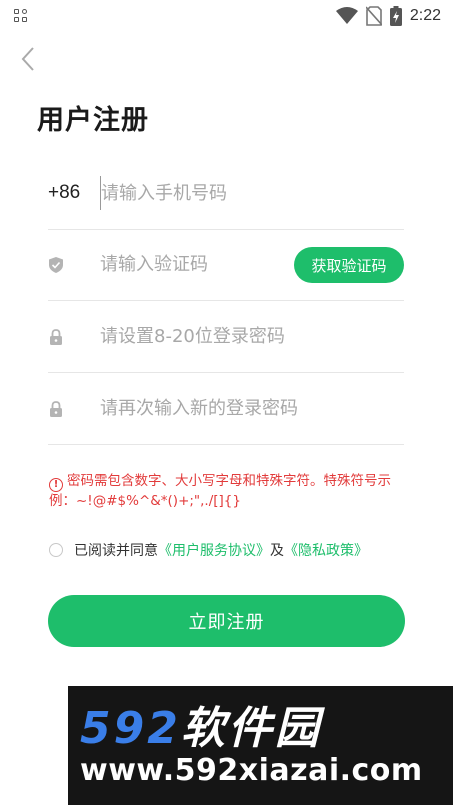 This screenshot has width=453, height=805. What do you see at coordinates (250, 336) in the screenshot?
I see `password-input` at bounding box center [250, 336].